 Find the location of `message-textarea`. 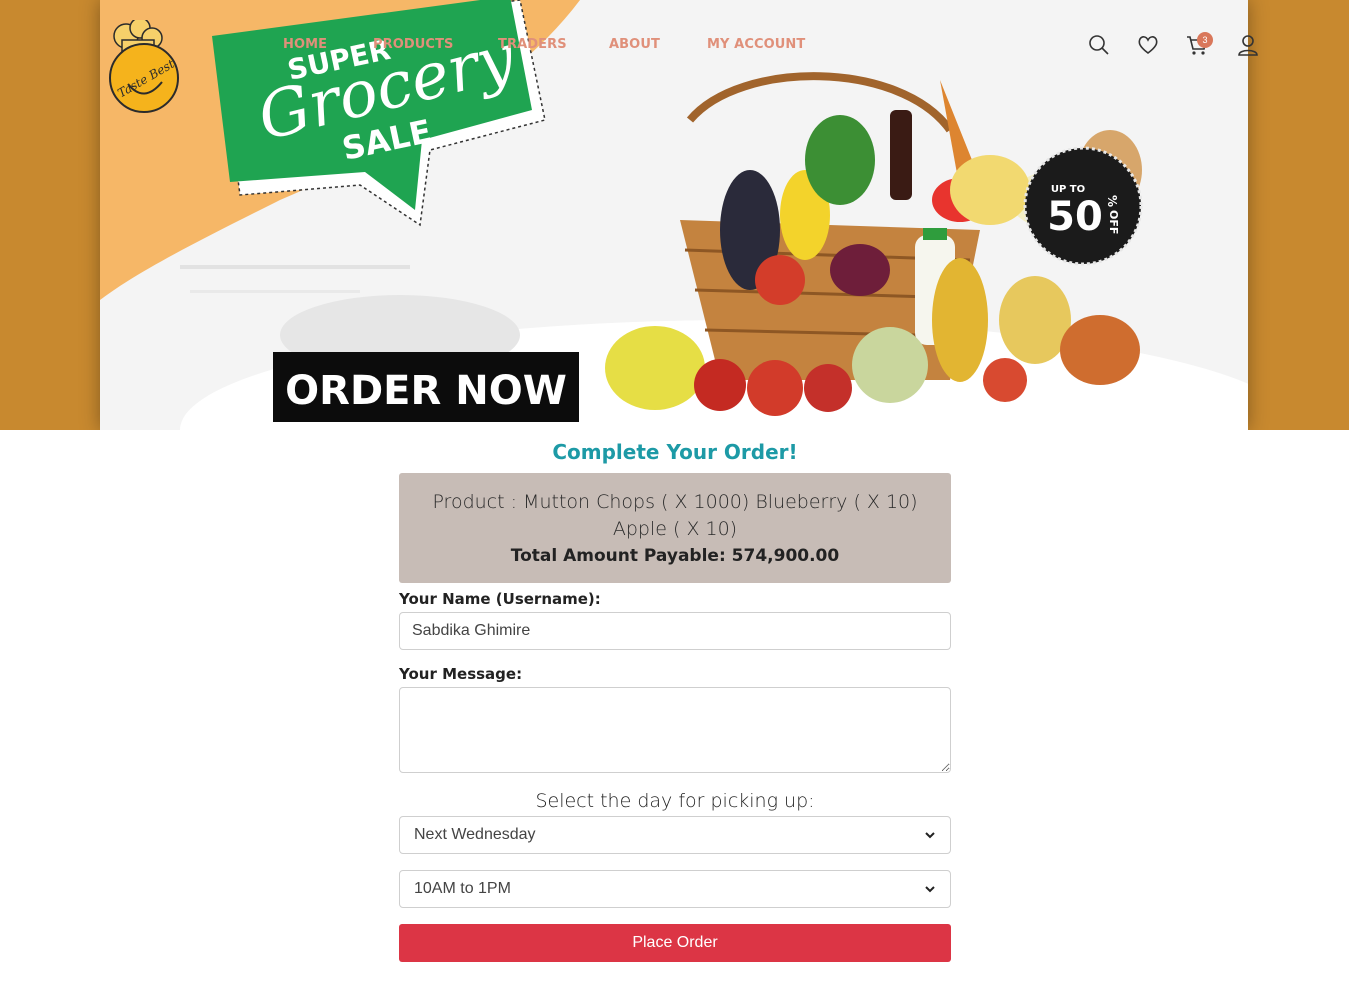

message-textarea is located at coordinates (675, 730).